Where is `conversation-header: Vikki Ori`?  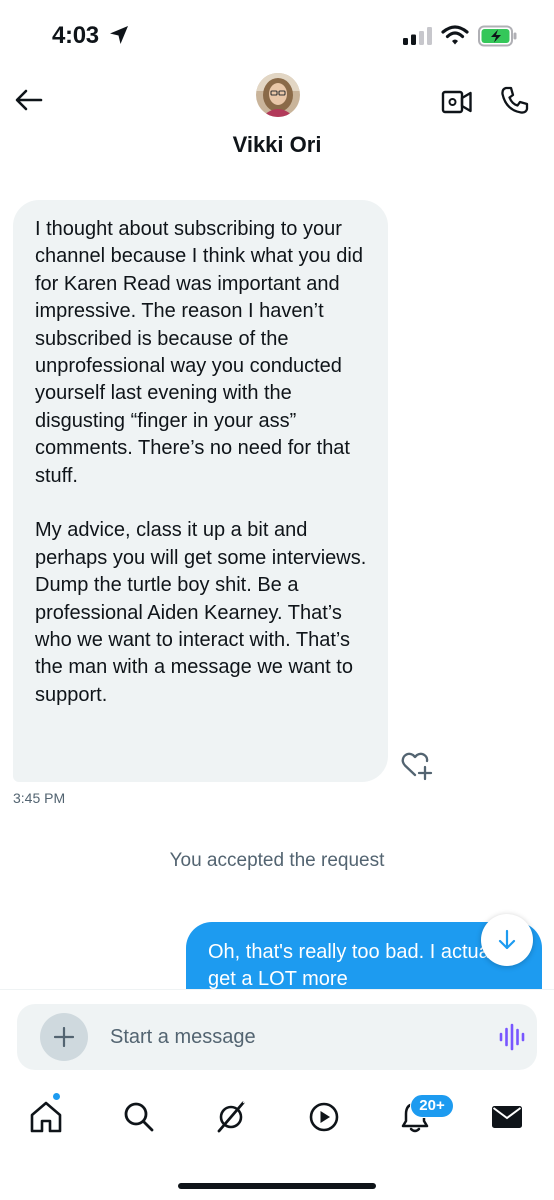
conversation-header: Vikki Ori is located at coordinates (277, 122).